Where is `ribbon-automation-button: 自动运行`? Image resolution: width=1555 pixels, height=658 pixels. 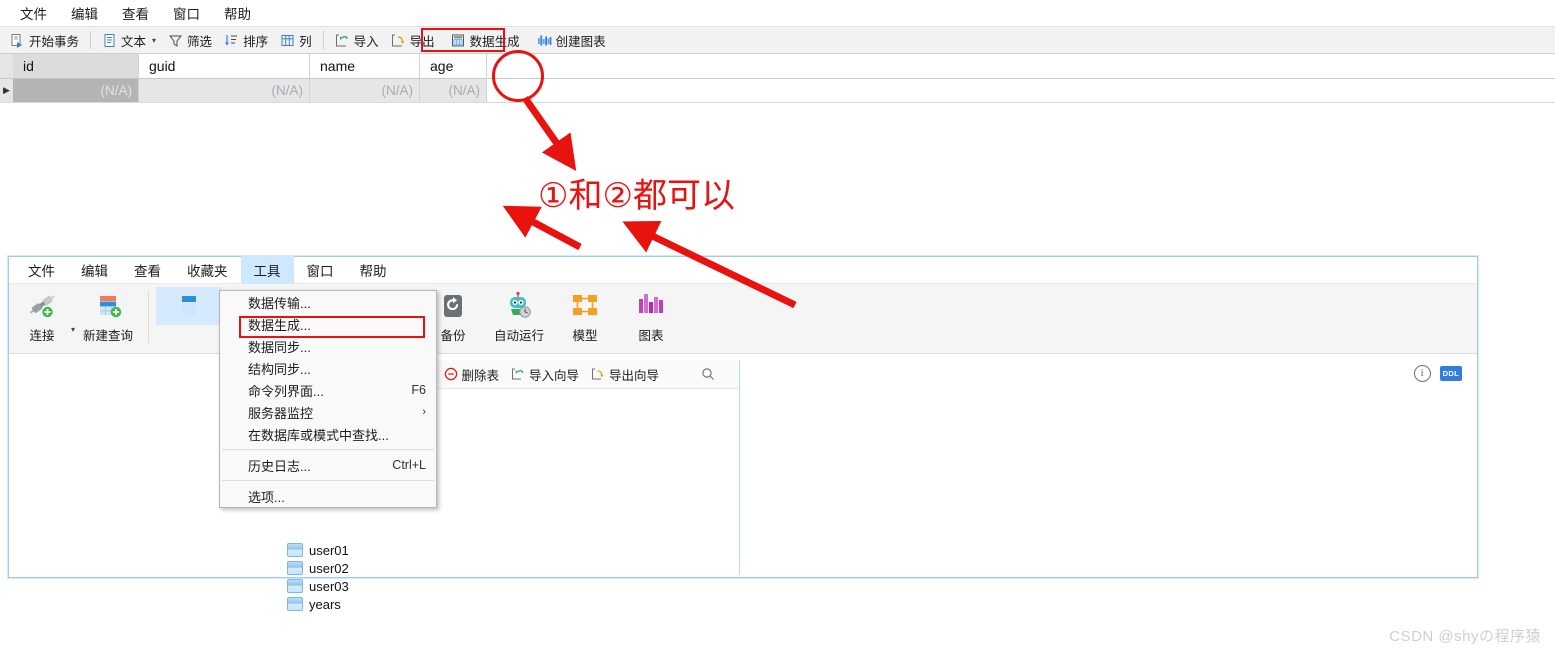 ribbon-automation-button: 自动运行 is located at coordinates (519, 315).